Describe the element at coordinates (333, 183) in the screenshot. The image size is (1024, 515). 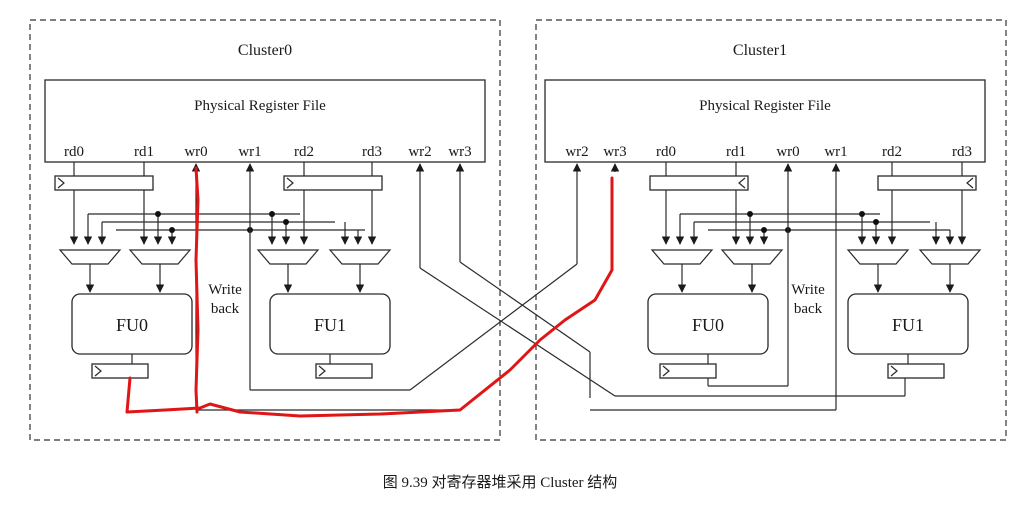
I see `cluster-0-pipeline-register-right` at that location.